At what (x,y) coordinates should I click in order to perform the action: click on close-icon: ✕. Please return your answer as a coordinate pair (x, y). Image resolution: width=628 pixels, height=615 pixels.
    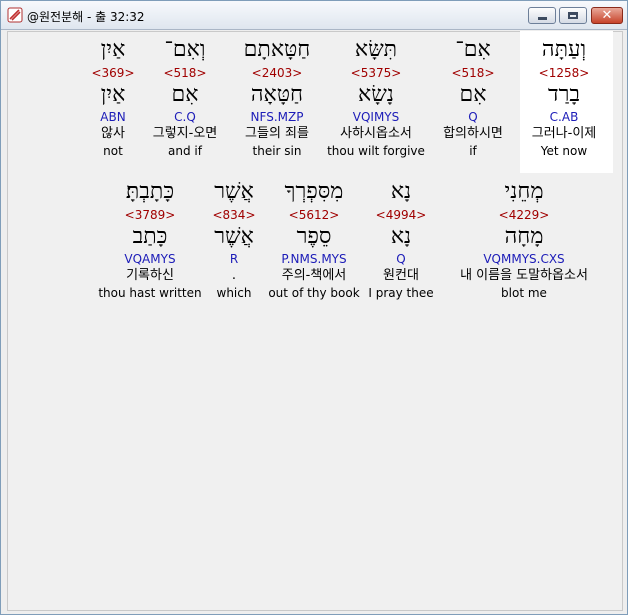
    Looking at the image, I should click on (607, 15).